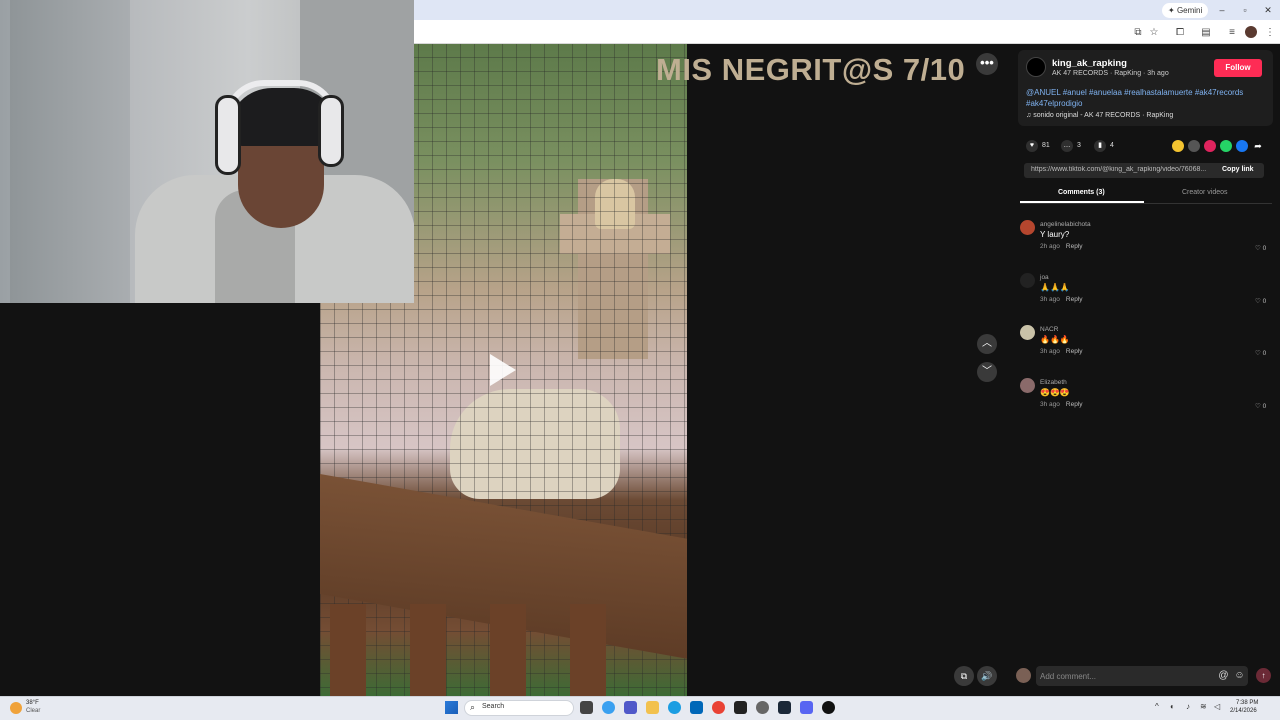 The width and height of the screenshot is (1280, 720). I want to click on author-name: king_ak_rapking, so click(1089, 63).